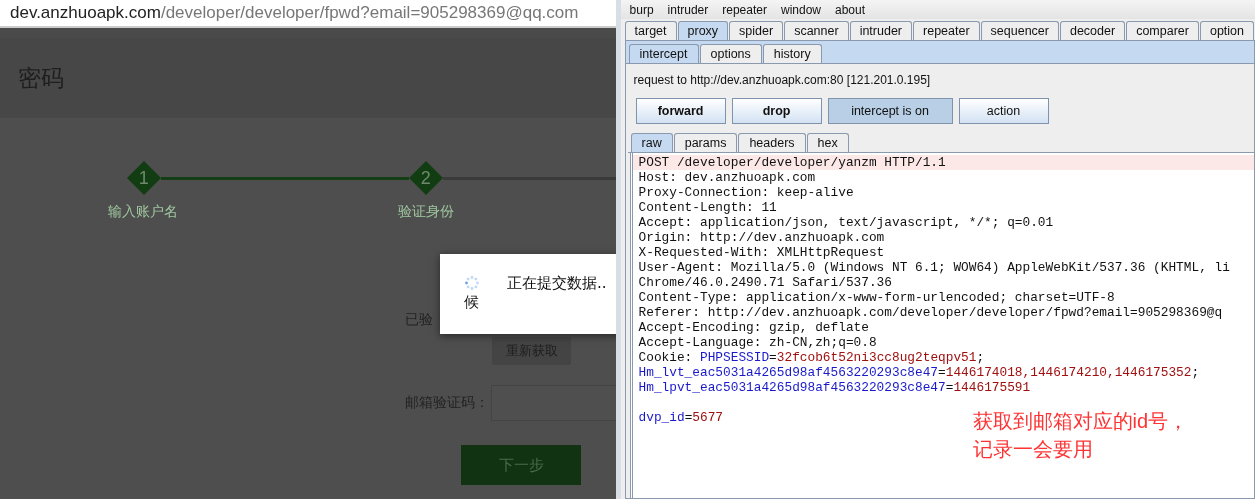  What do you see at coordinates (680, 111) in the screenshot?
I see `toolbar-button: forward` at bounding box center [680, 111].